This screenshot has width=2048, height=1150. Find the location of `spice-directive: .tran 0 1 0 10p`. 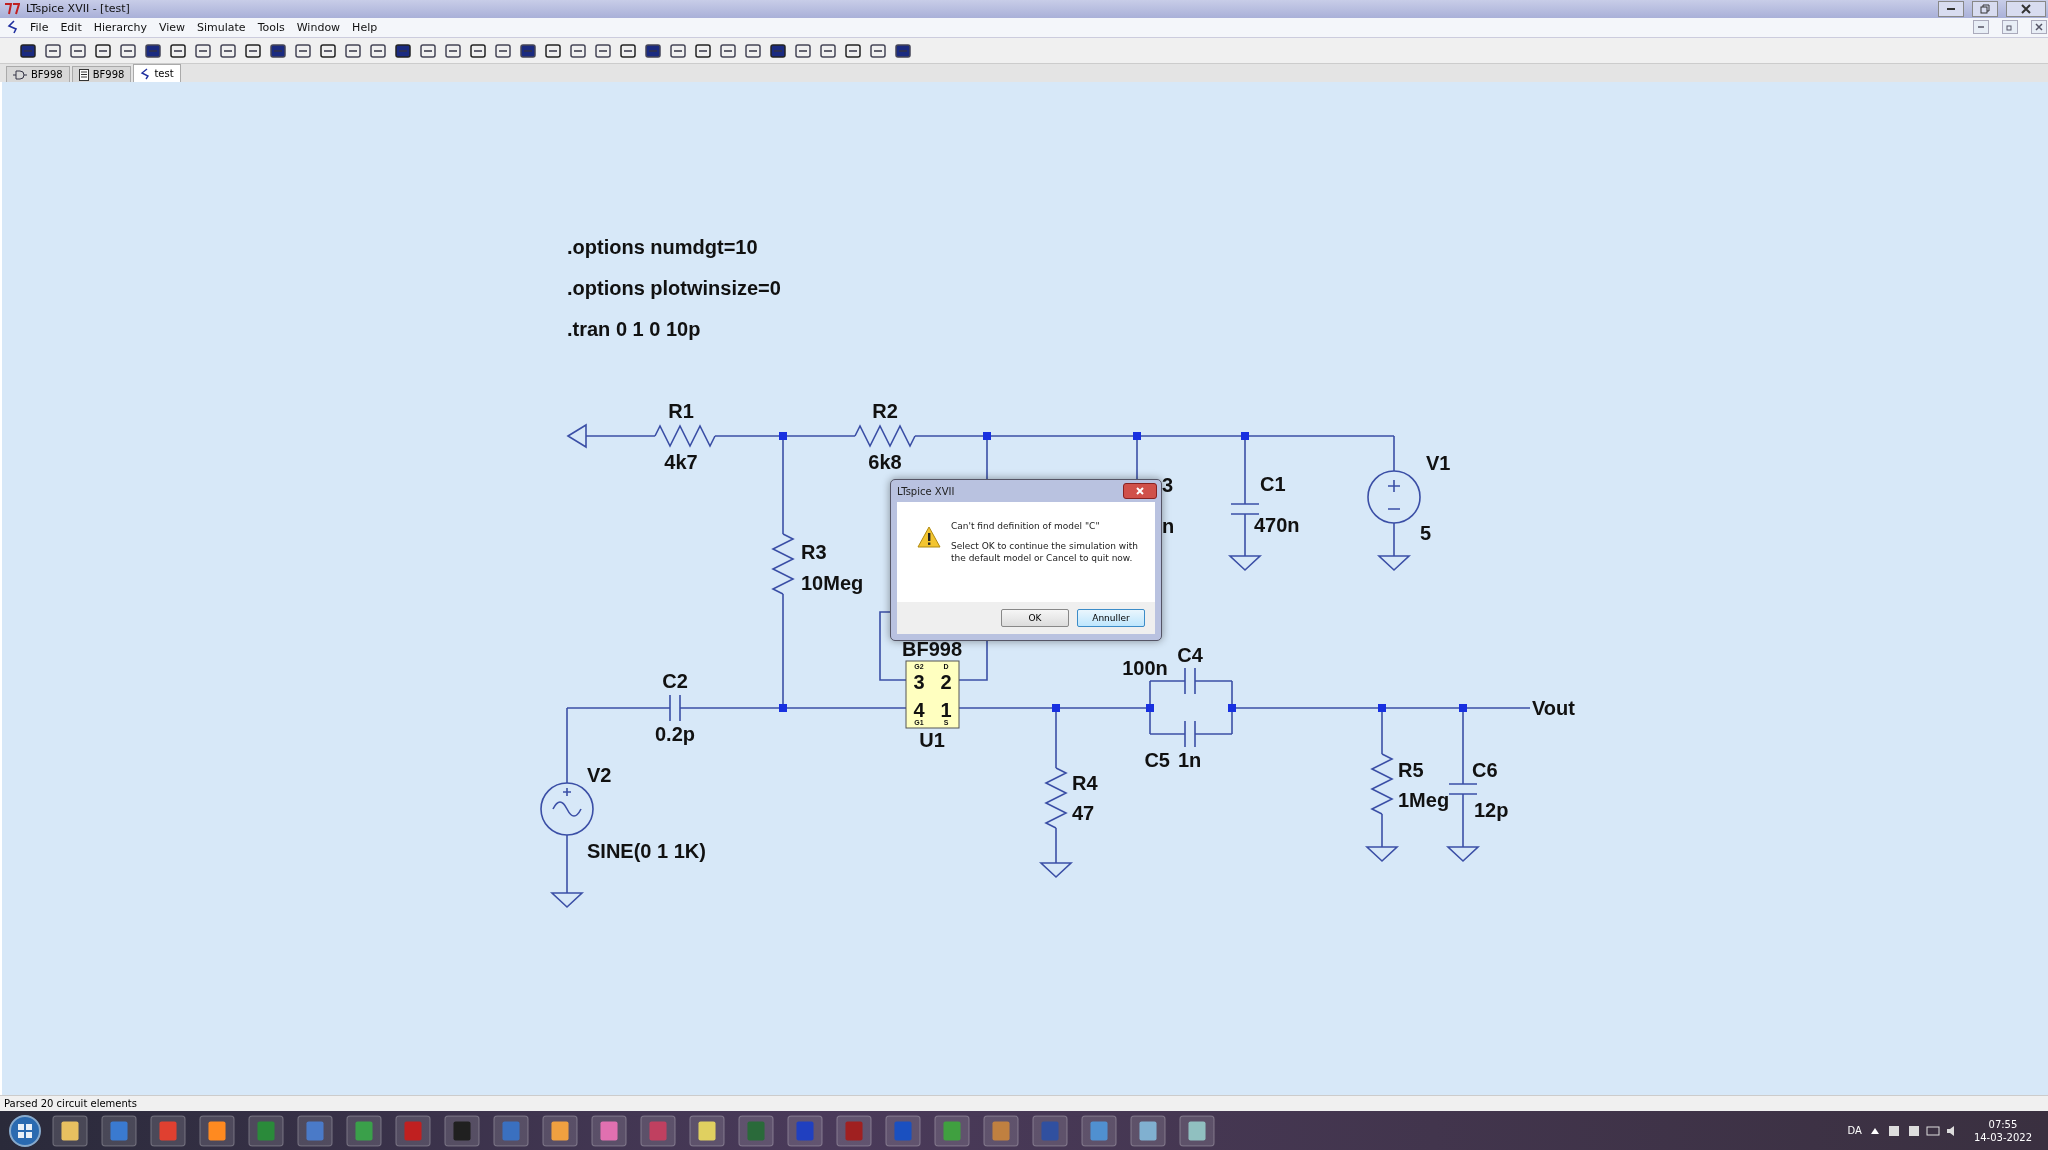

spice-directive: .tran 0 1 0 10p is located at coordinates (634, 329).